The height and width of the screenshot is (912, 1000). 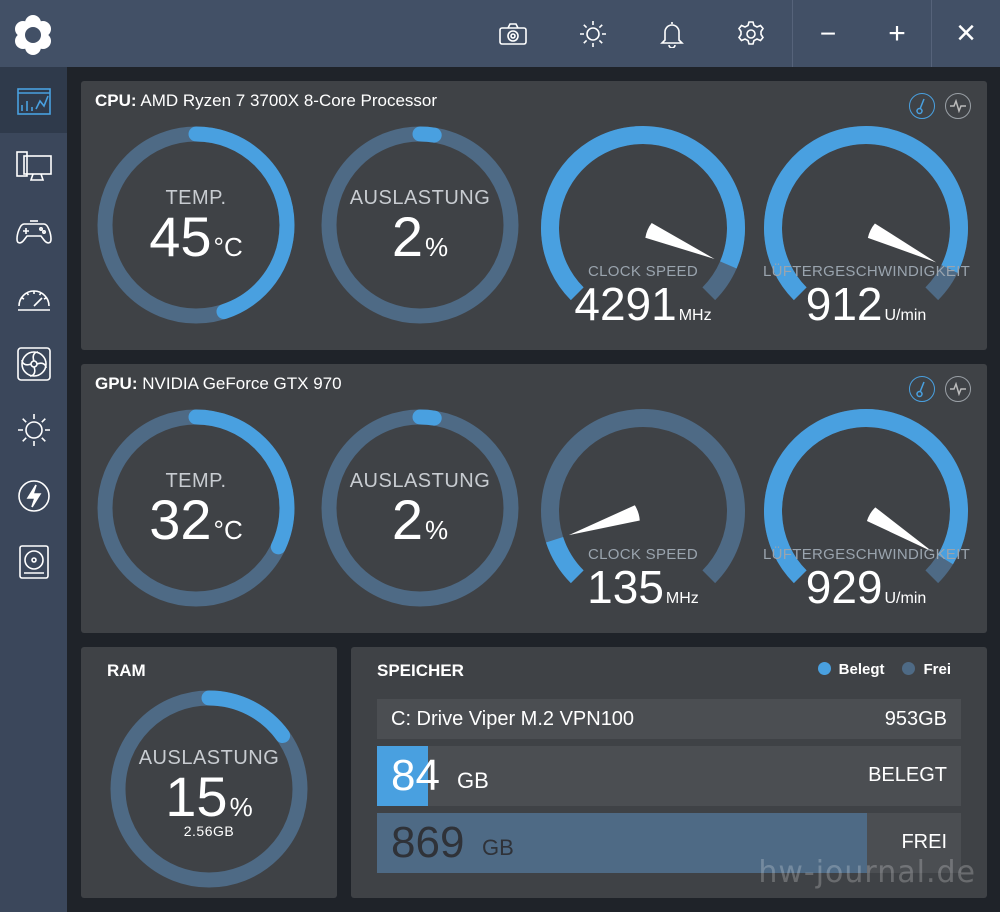 I want to click on sidebar-item-power, so click(x=33, y=496).